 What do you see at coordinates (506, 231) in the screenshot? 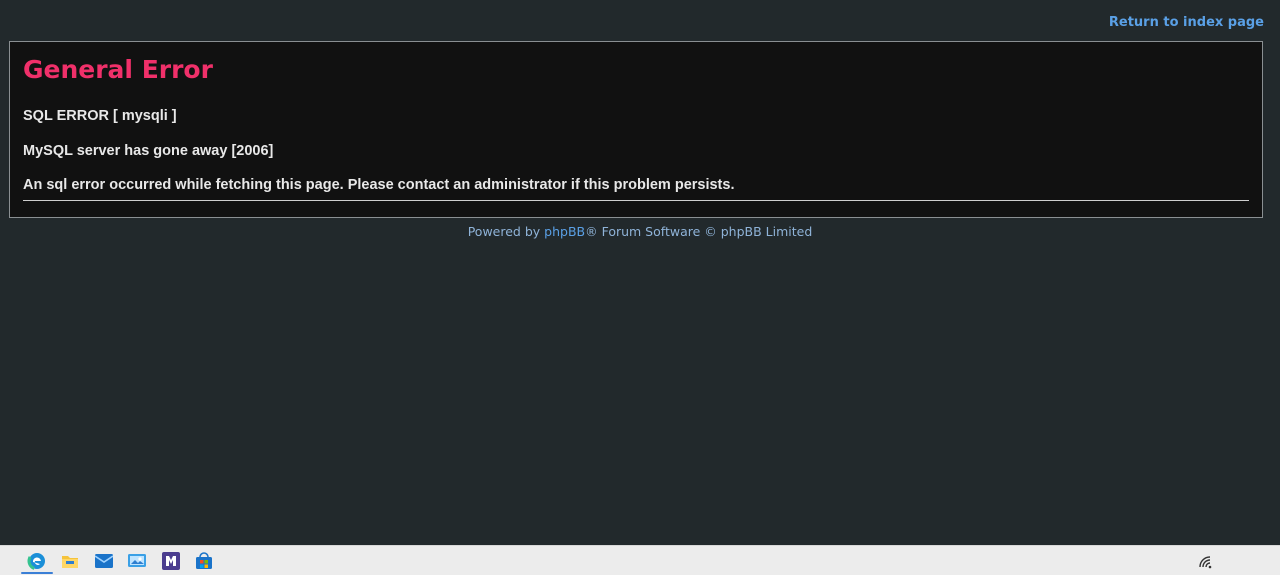
I see `footer-prefix: Powered by` at bounding box center [506, 231].